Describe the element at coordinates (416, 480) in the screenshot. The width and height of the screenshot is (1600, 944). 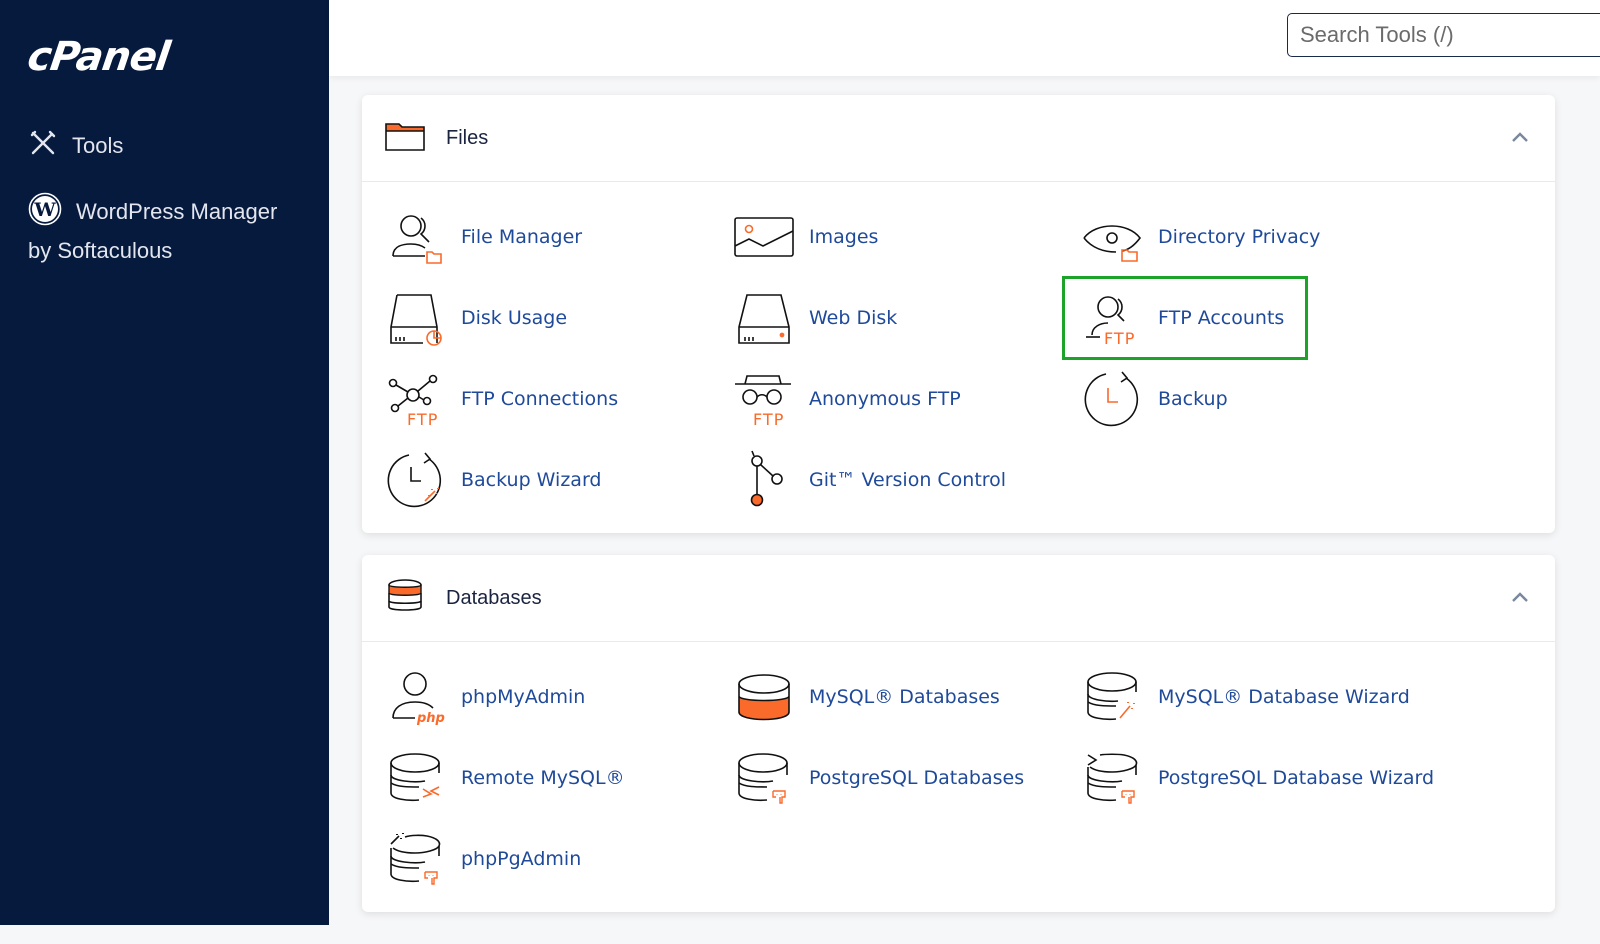
I see `backup-wizard-icon` at that location.